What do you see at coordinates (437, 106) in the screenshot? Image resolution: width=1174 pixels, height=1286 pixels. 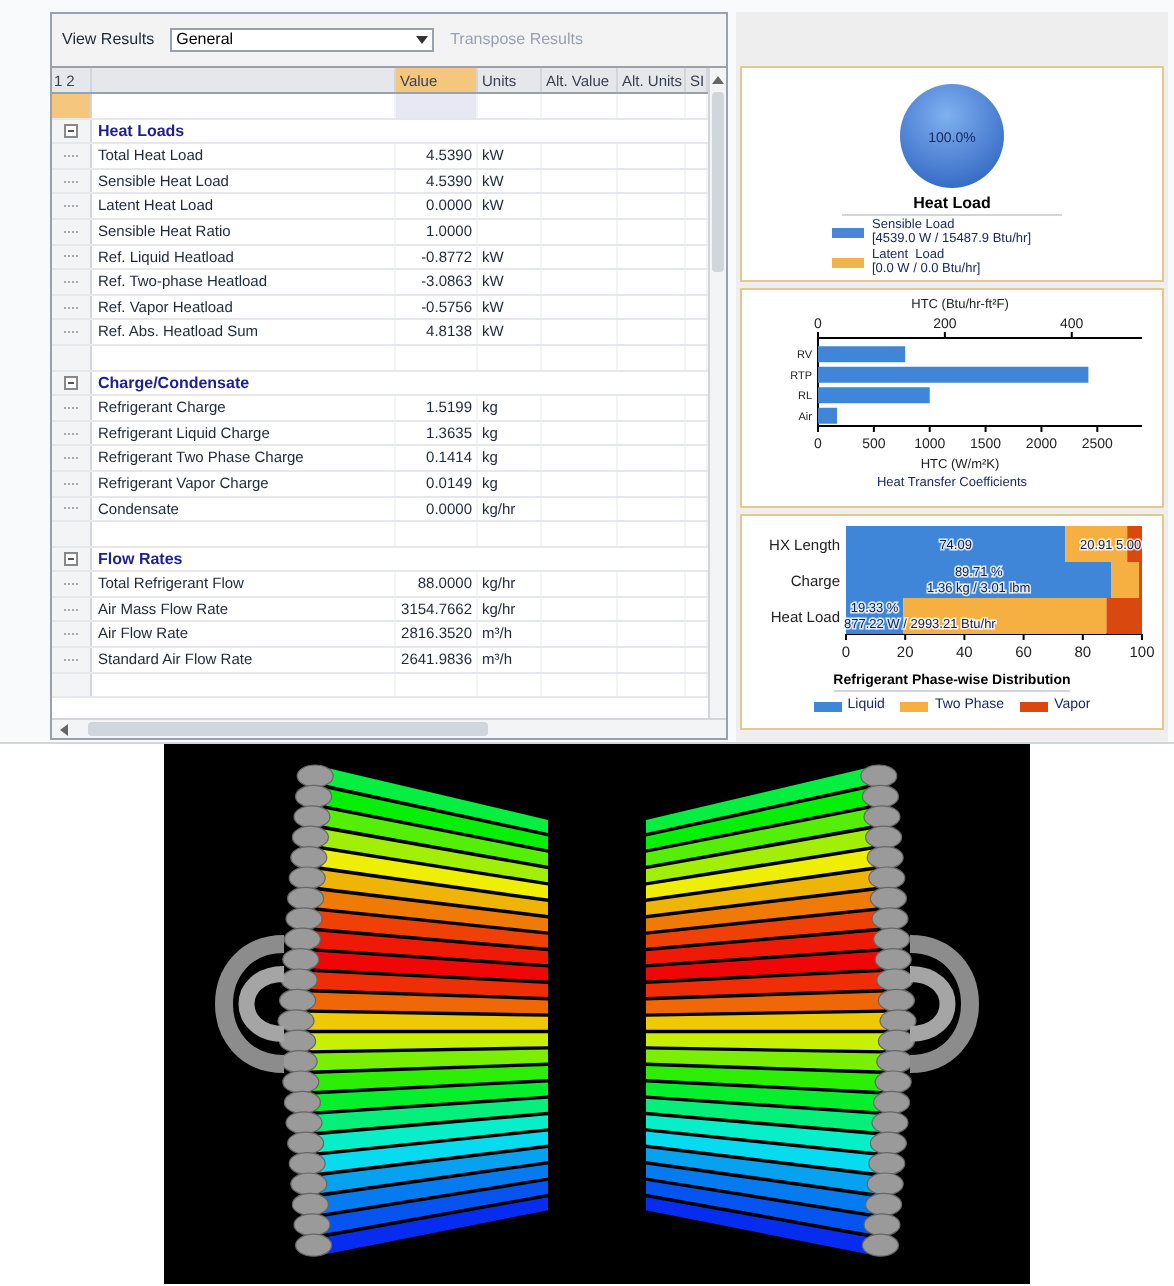 I see `selected-cell` at bounding box center [437, 106].